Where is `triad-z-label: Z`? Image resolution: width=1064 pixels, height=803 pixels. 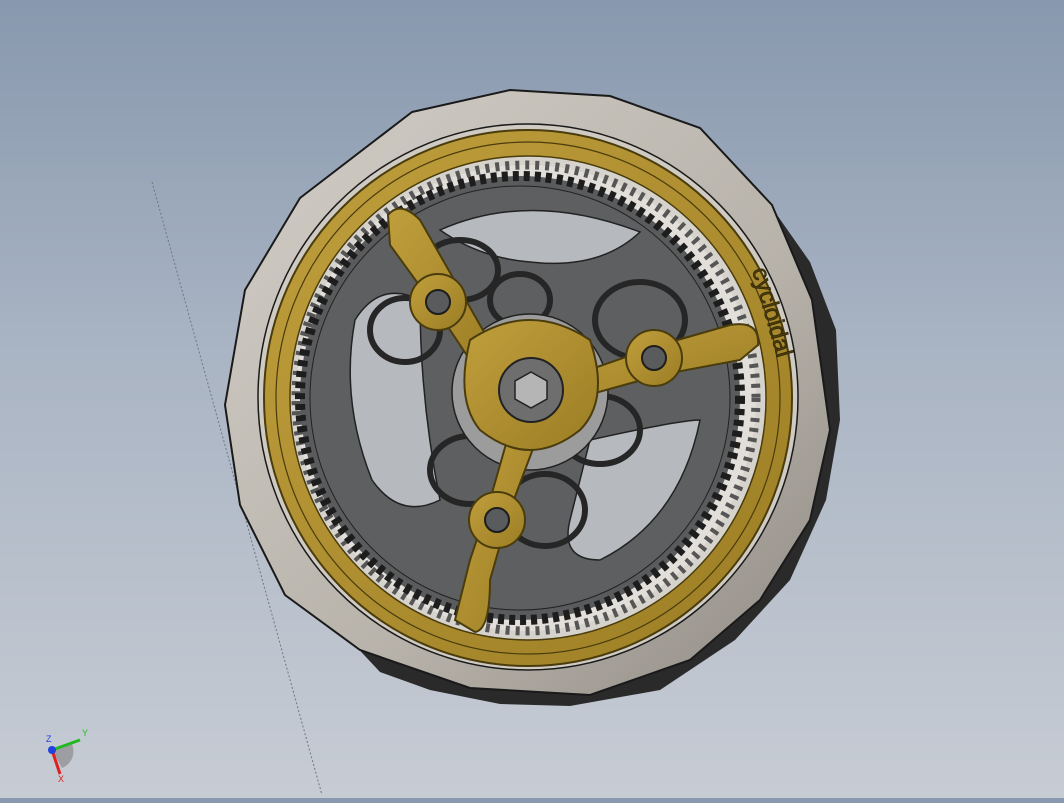 triad-z-label: Z is located at coordinates (49, 739).